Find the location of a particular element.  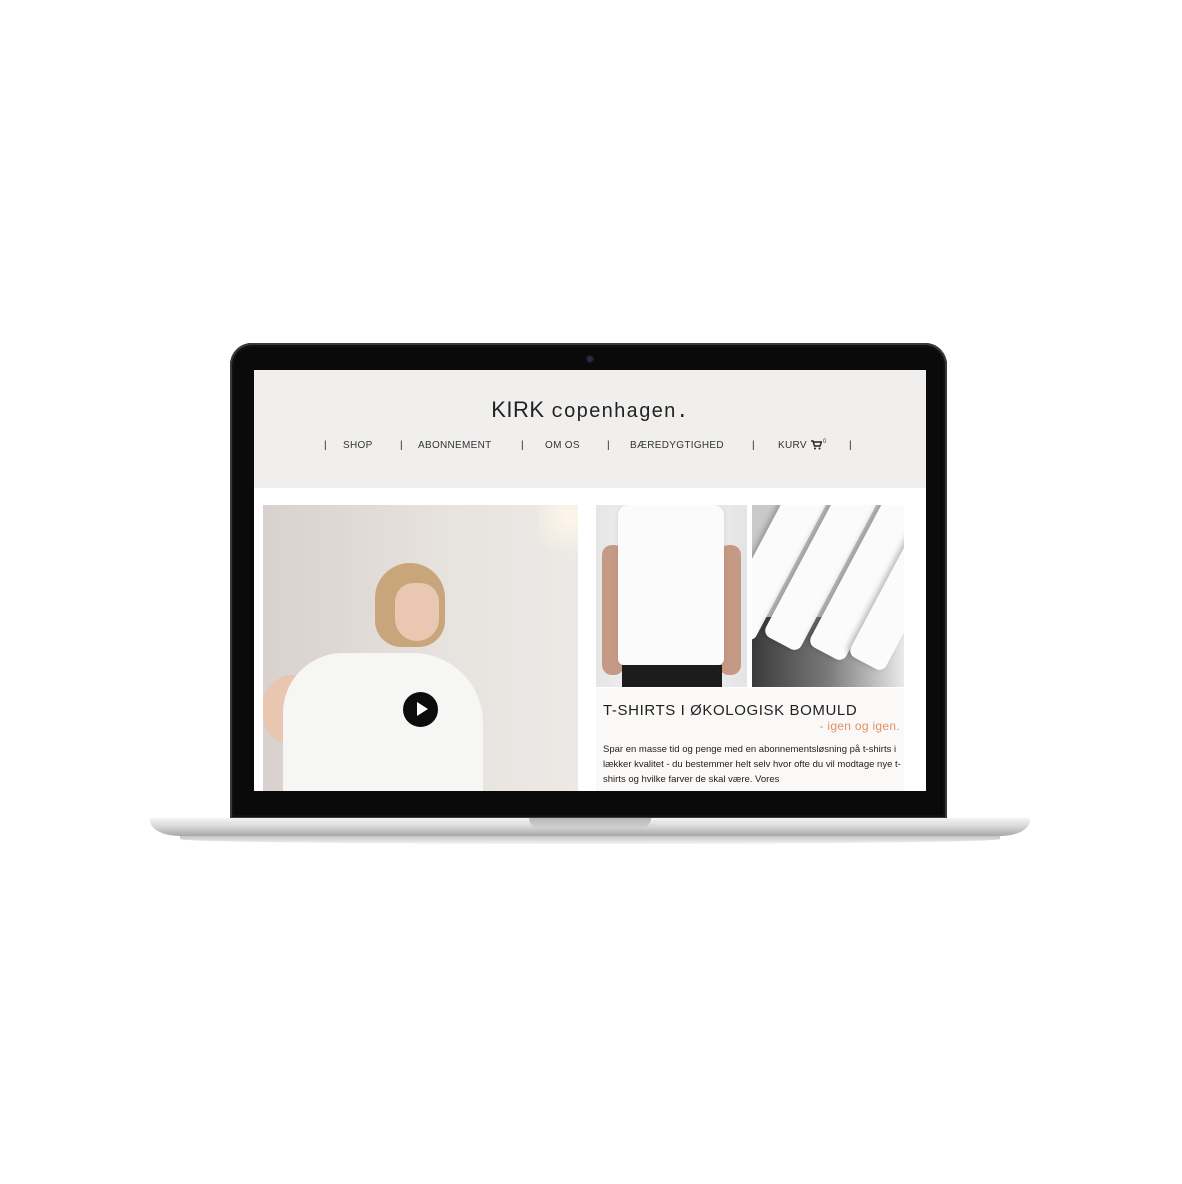

play-icon is located at coordinates (420, 709).